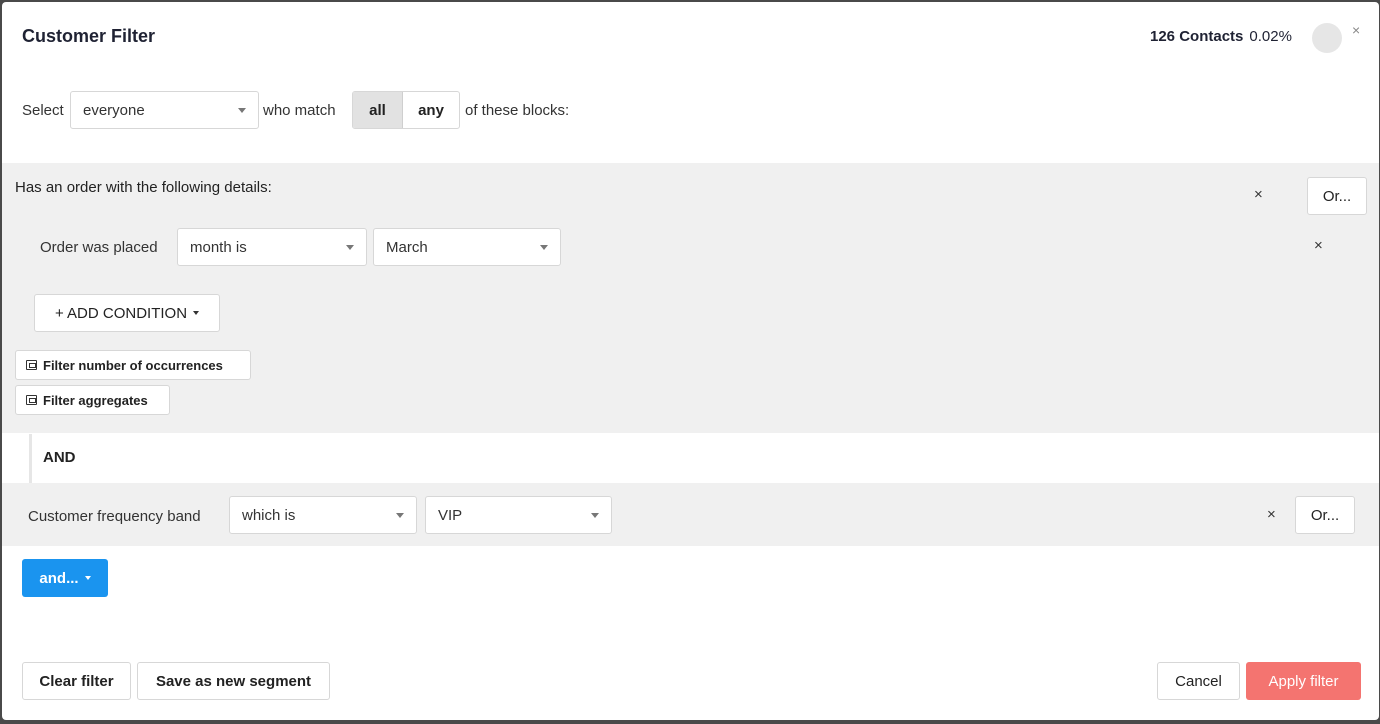  Describe the element at coordinates (1270, 36) in the screenshot. I see `contacts-percentage: 0.02%` at that location.